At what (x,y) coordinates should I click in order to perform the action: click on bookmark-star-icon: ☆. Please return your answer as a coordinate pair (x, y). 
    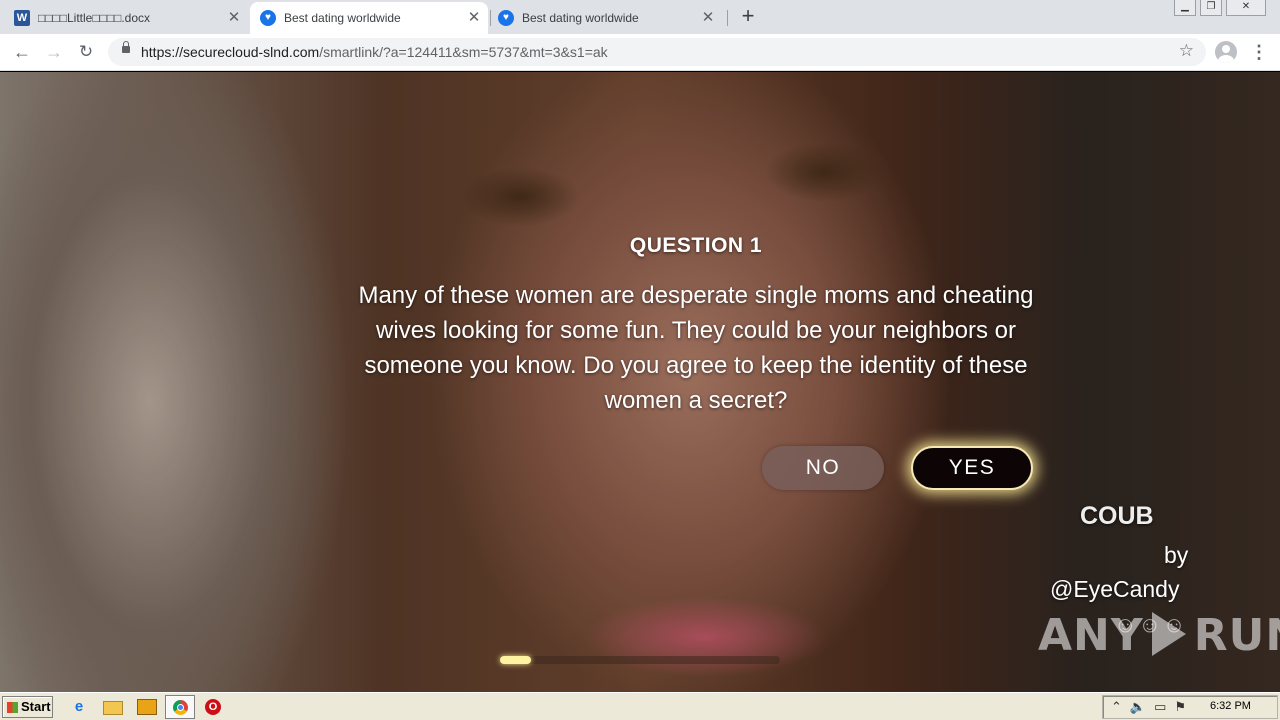
    Looking at the image, I should click on (1186, 51).